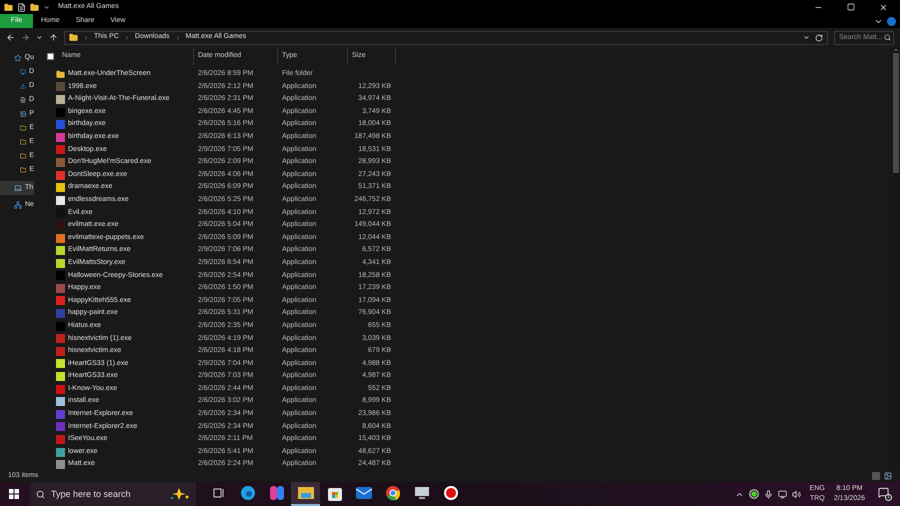 The width and height of the screenshot is (900, 506). What do you see at coordinates (883, 7) in the screenshot?
I see `close-icon` at bounding box center [883, 7].